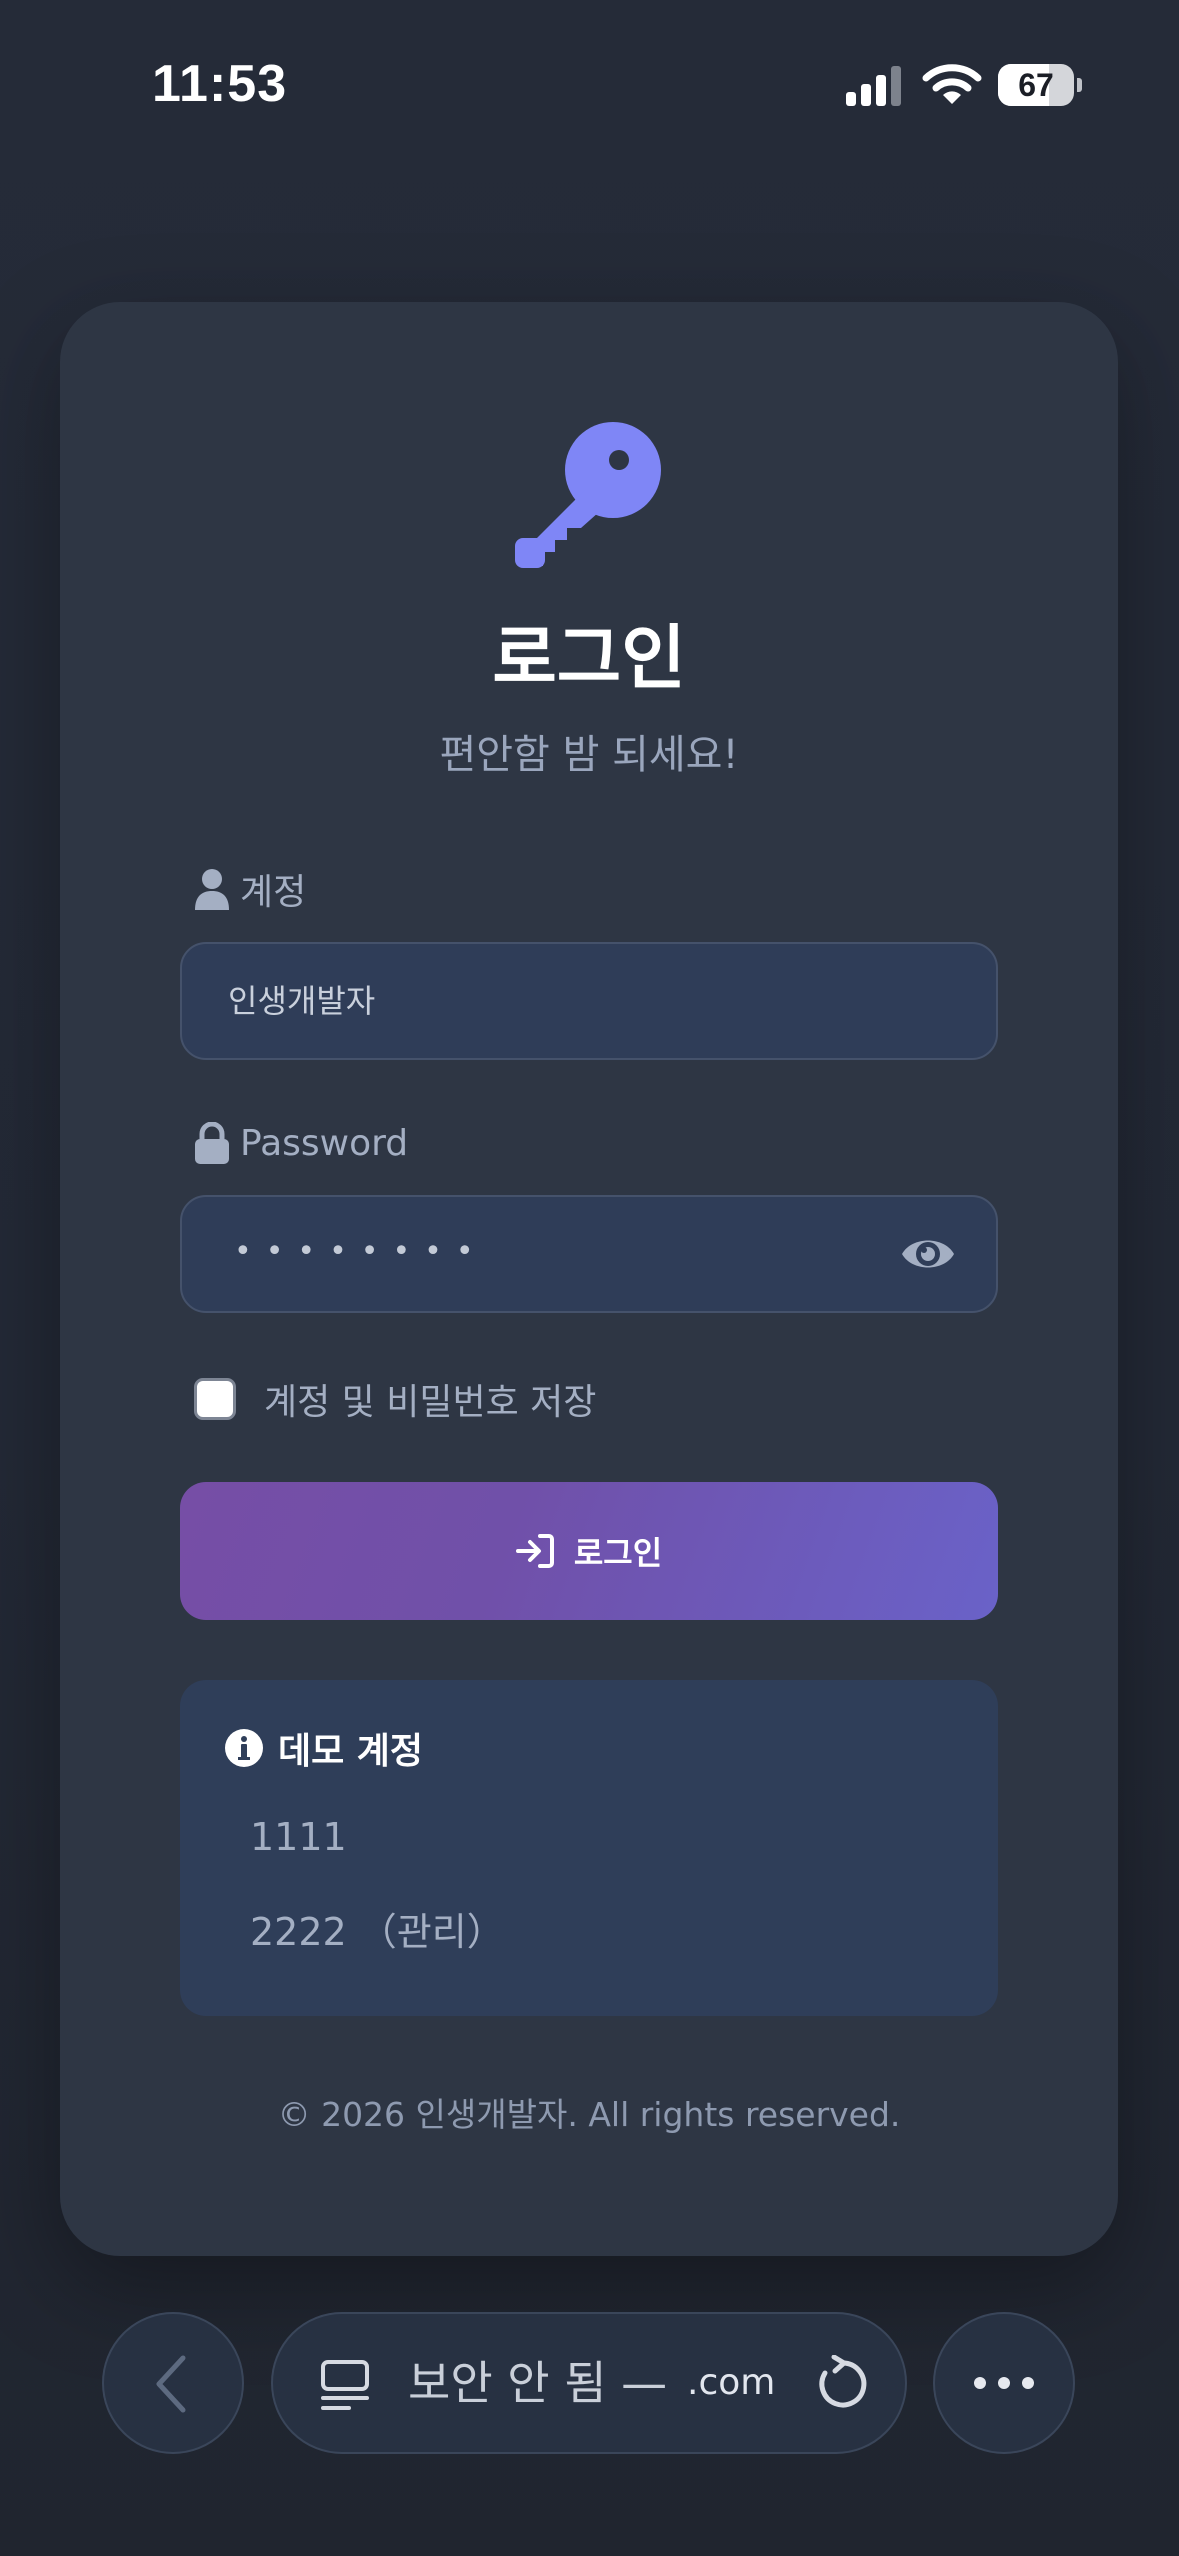  I want to click on remember-label: 계정 및 비밀번호 저장, so click(430, 1402).